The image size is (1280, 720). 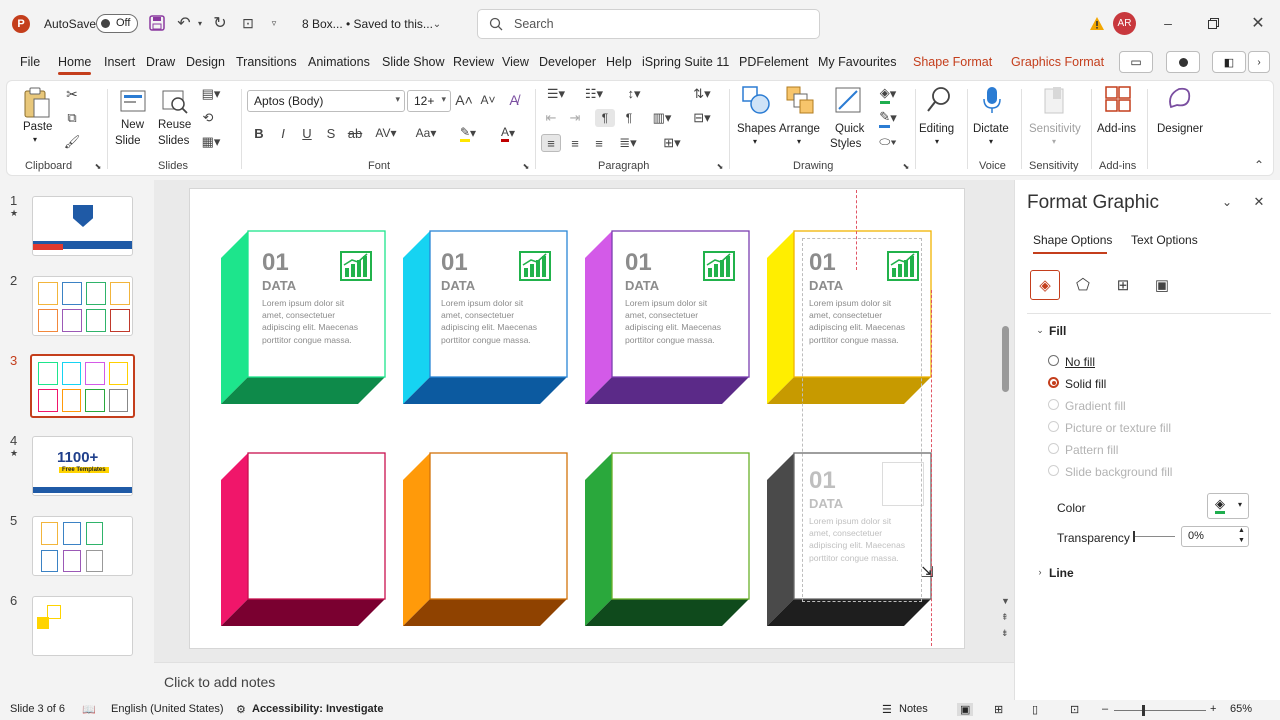 What do you see at coordinates (317, 709) in the screenshot?
I see `accessibility-label: Accessibility: Investigate` at bounding box center [317, 709].